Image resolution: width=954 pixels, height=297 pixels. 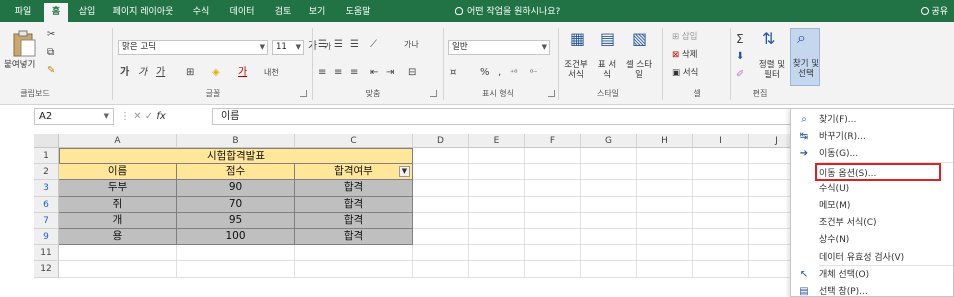 What do you see at coordinates (551, 93) in the screenshot?
I see `number-dialog-launcher-icon` at bounding box center [551, 93].